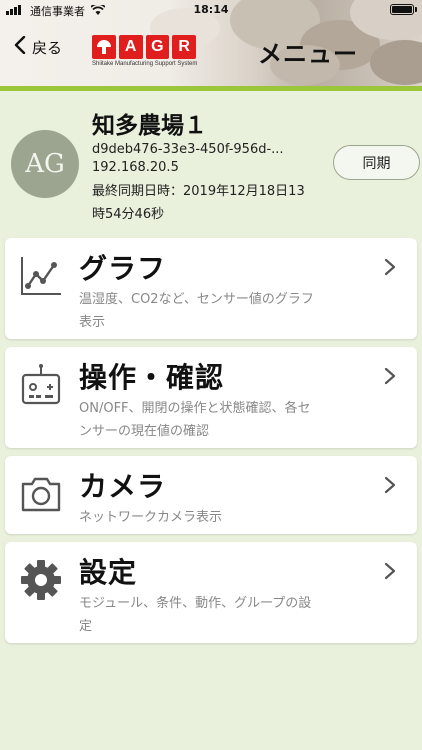 The width and height of the screenshot is (422, 750). I want to click on back-button: 戻る, so click(38, 46).